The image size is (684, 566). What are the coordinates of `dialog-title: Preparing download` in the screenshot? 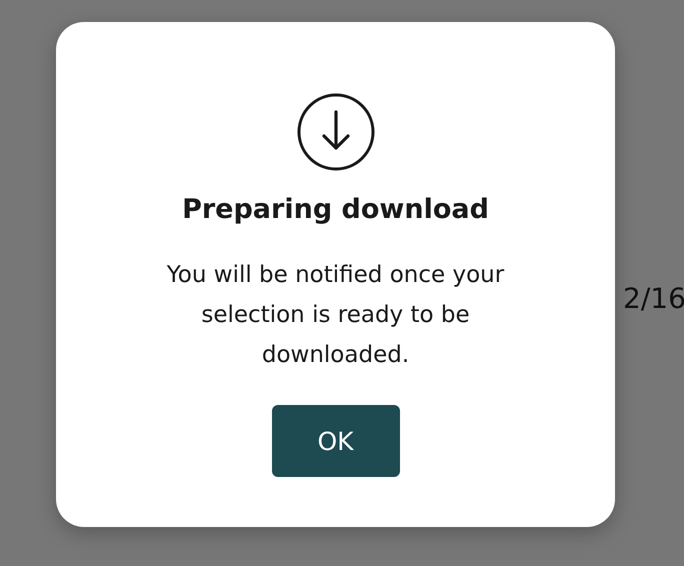 It's located at (335, 209).